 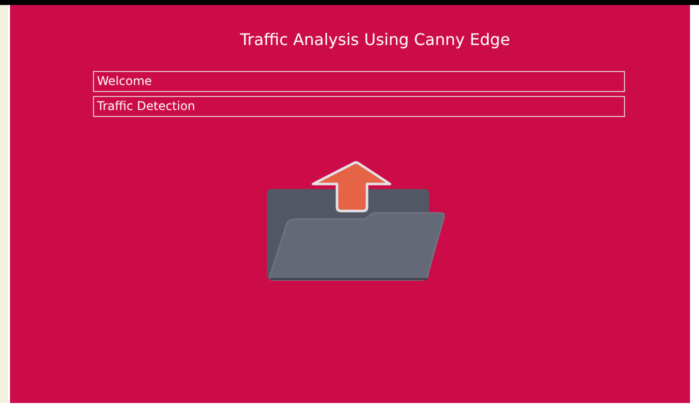 What do you see at coordinates (357, 221) in the screenshot?
I see `folder-upload-icon` at bounding box center [357, 221].